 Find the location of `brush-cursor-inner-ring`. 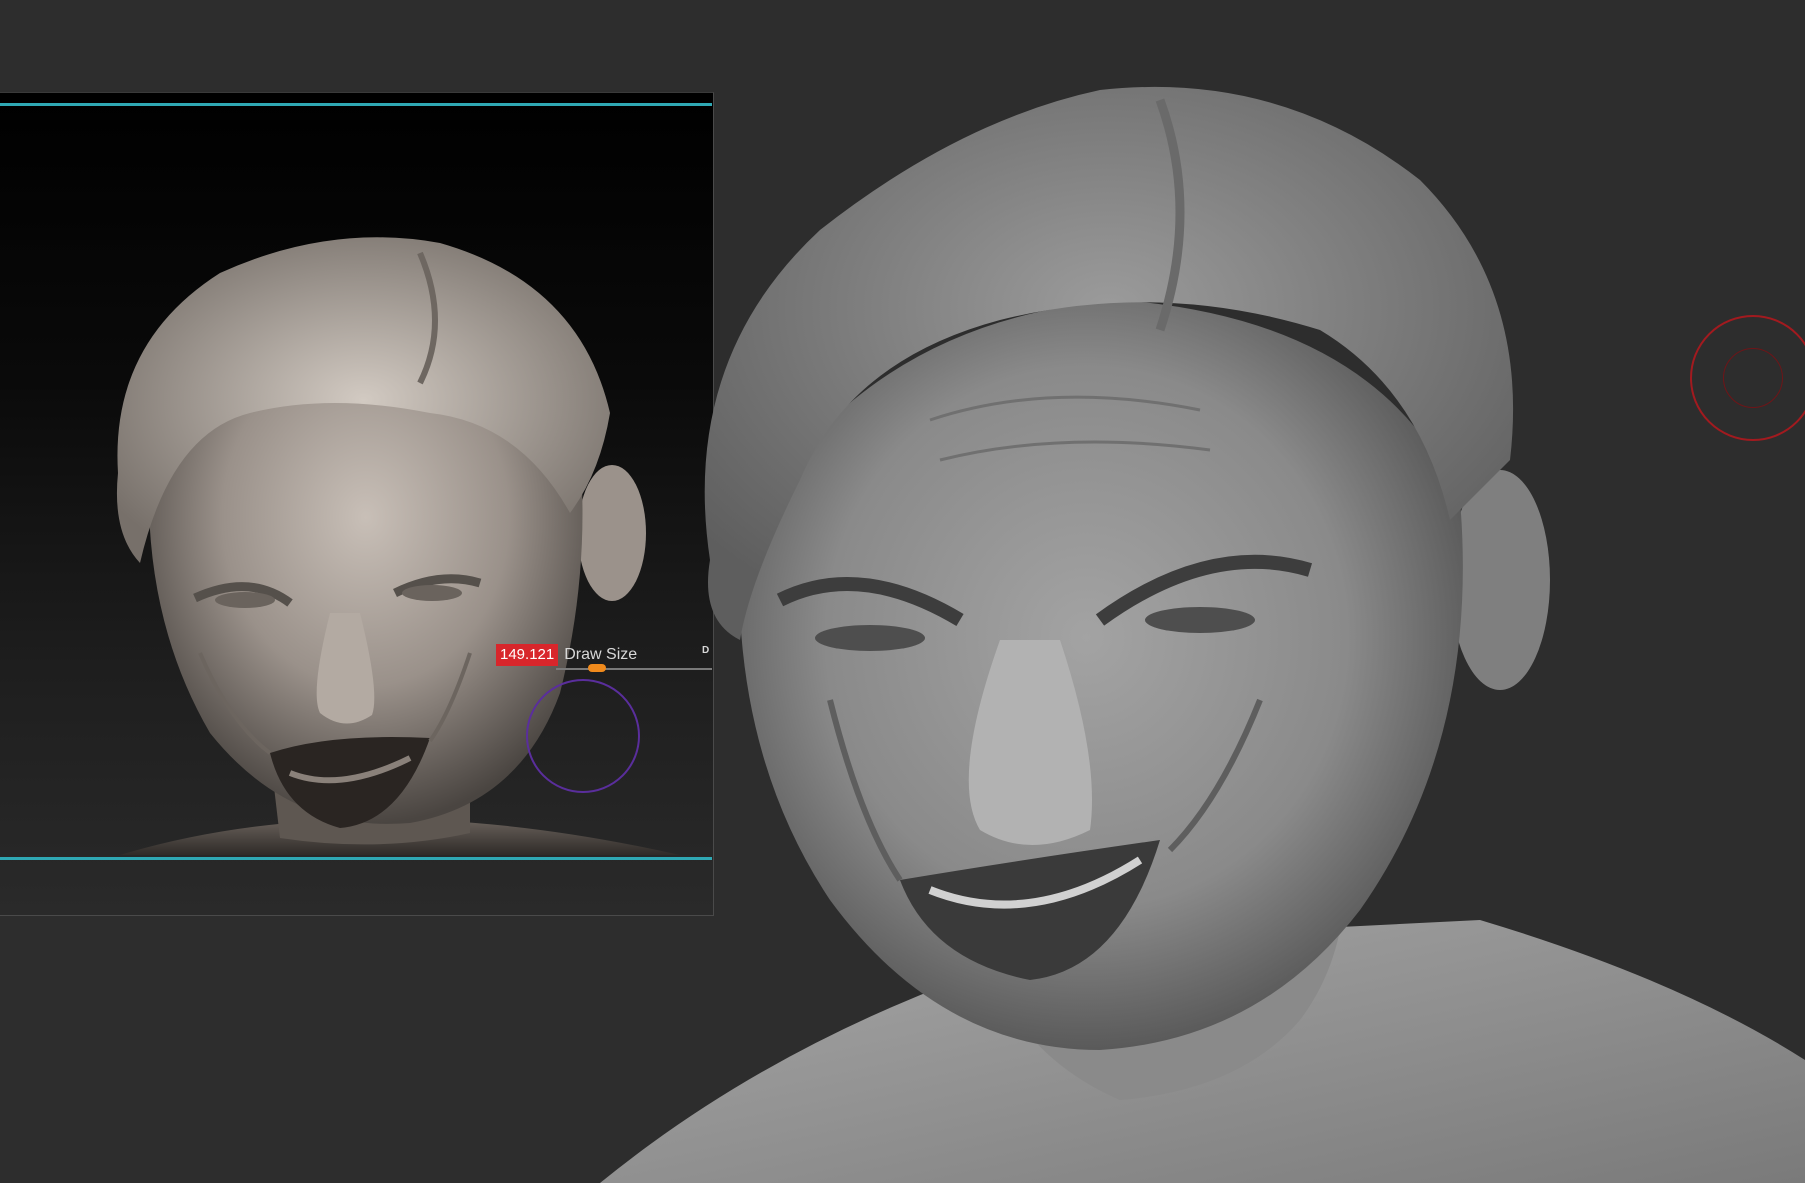

brush-cursor-inner-ring is located at coordinates (1753, 378).